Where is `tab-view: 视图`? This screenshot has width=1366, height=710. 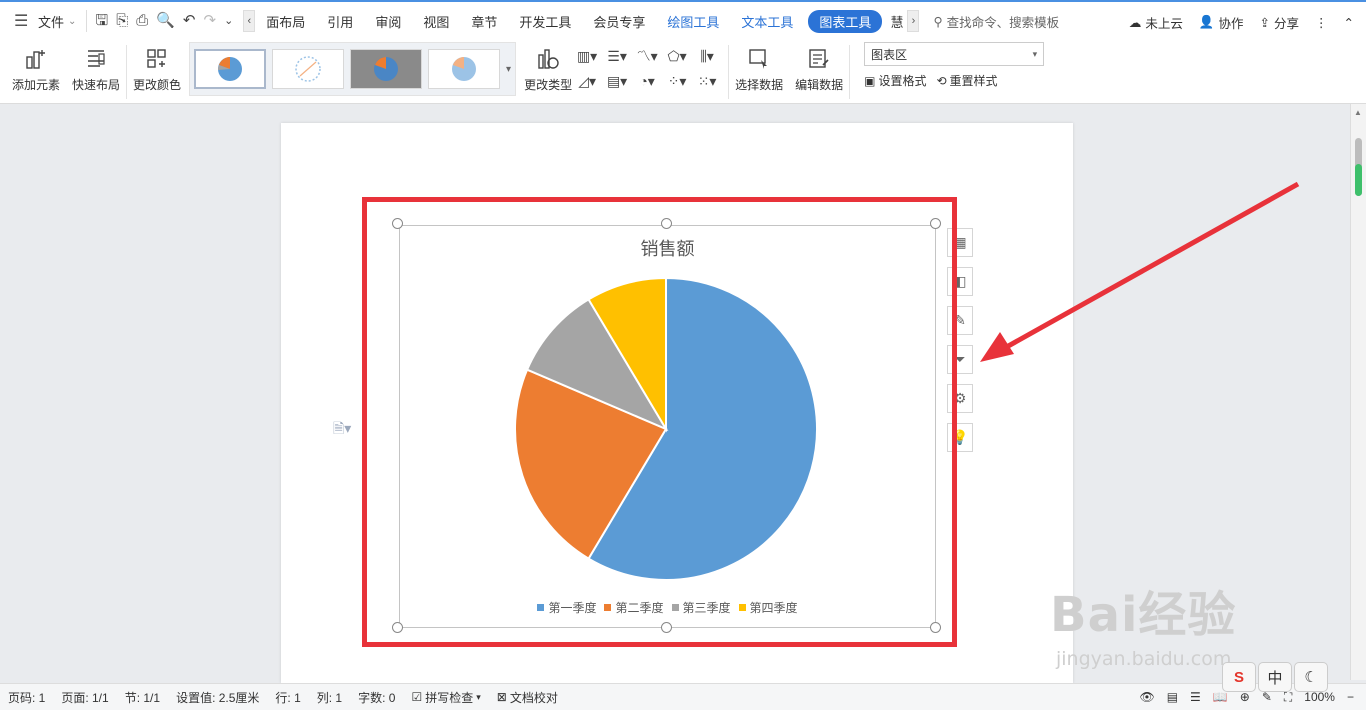
tab-view: 视图 is located at coordinates (436, 21).